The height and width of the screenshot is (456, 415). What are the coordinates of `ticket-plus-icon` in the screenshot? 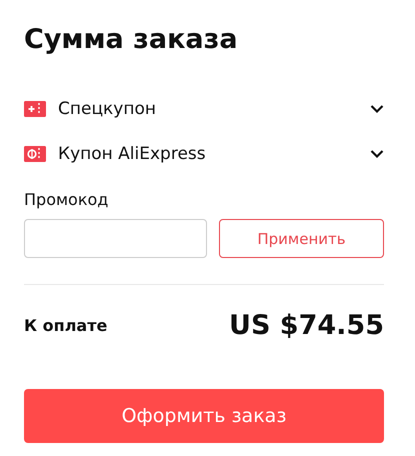 It's located at (35, 108).